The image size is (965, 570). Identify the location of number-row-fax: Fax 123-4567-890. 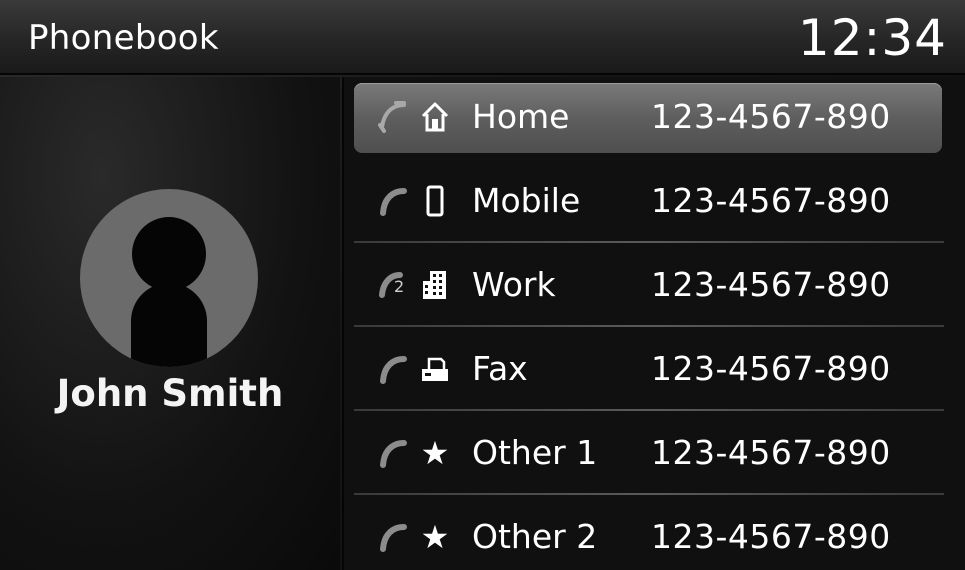
(644, 370).